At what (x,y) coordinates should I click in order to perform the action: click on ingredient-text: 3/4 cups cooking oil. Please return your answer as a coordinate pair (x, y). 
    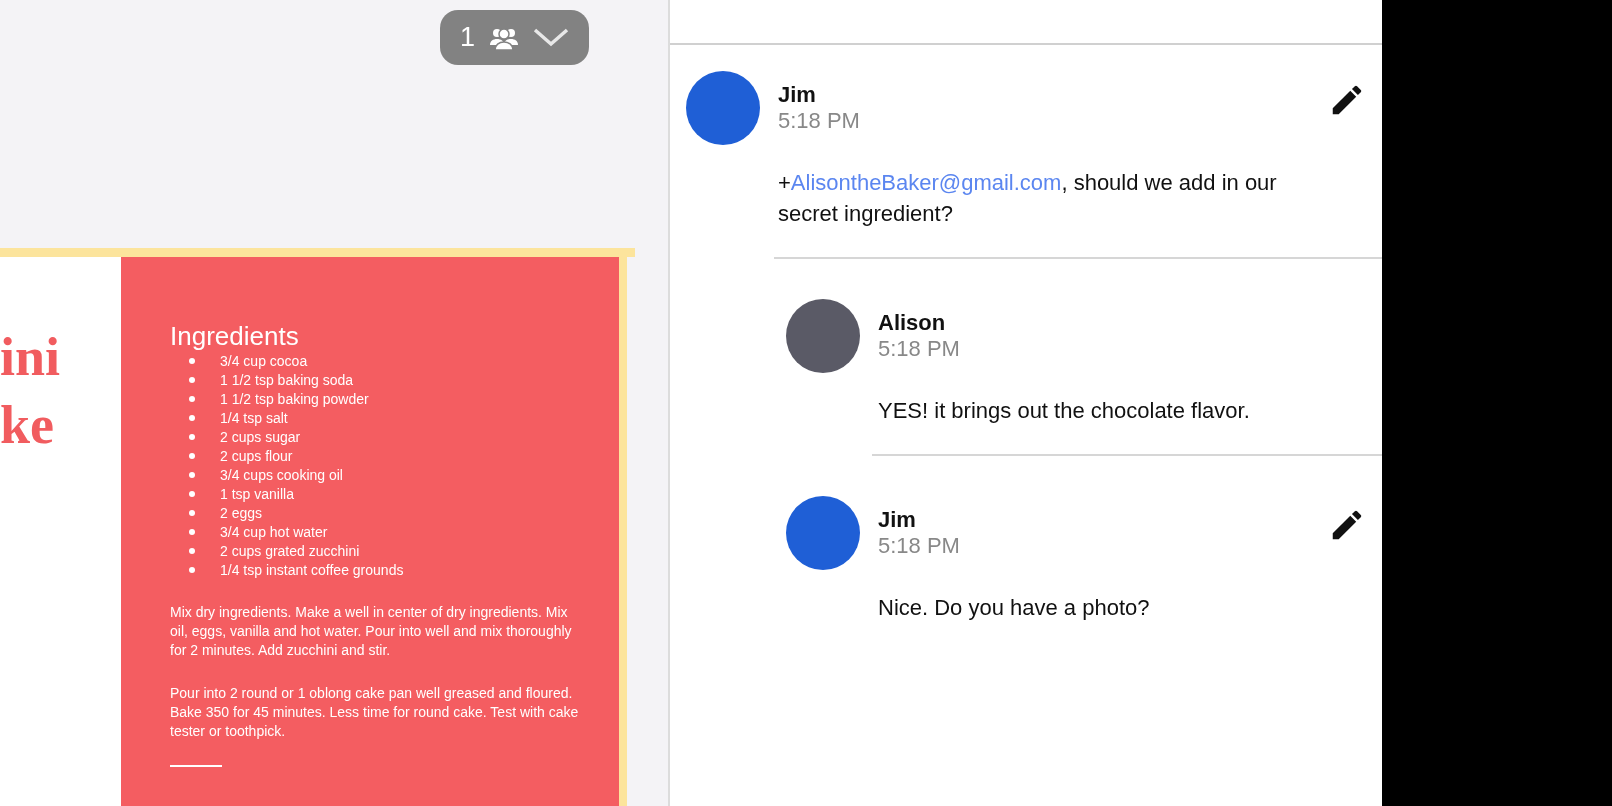
    Looking at the image, I should click on (281, 474).